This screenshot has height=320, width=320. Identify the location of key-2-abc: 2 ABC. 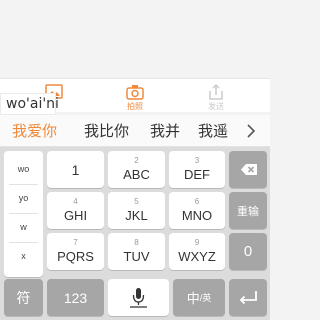
(136, 169).